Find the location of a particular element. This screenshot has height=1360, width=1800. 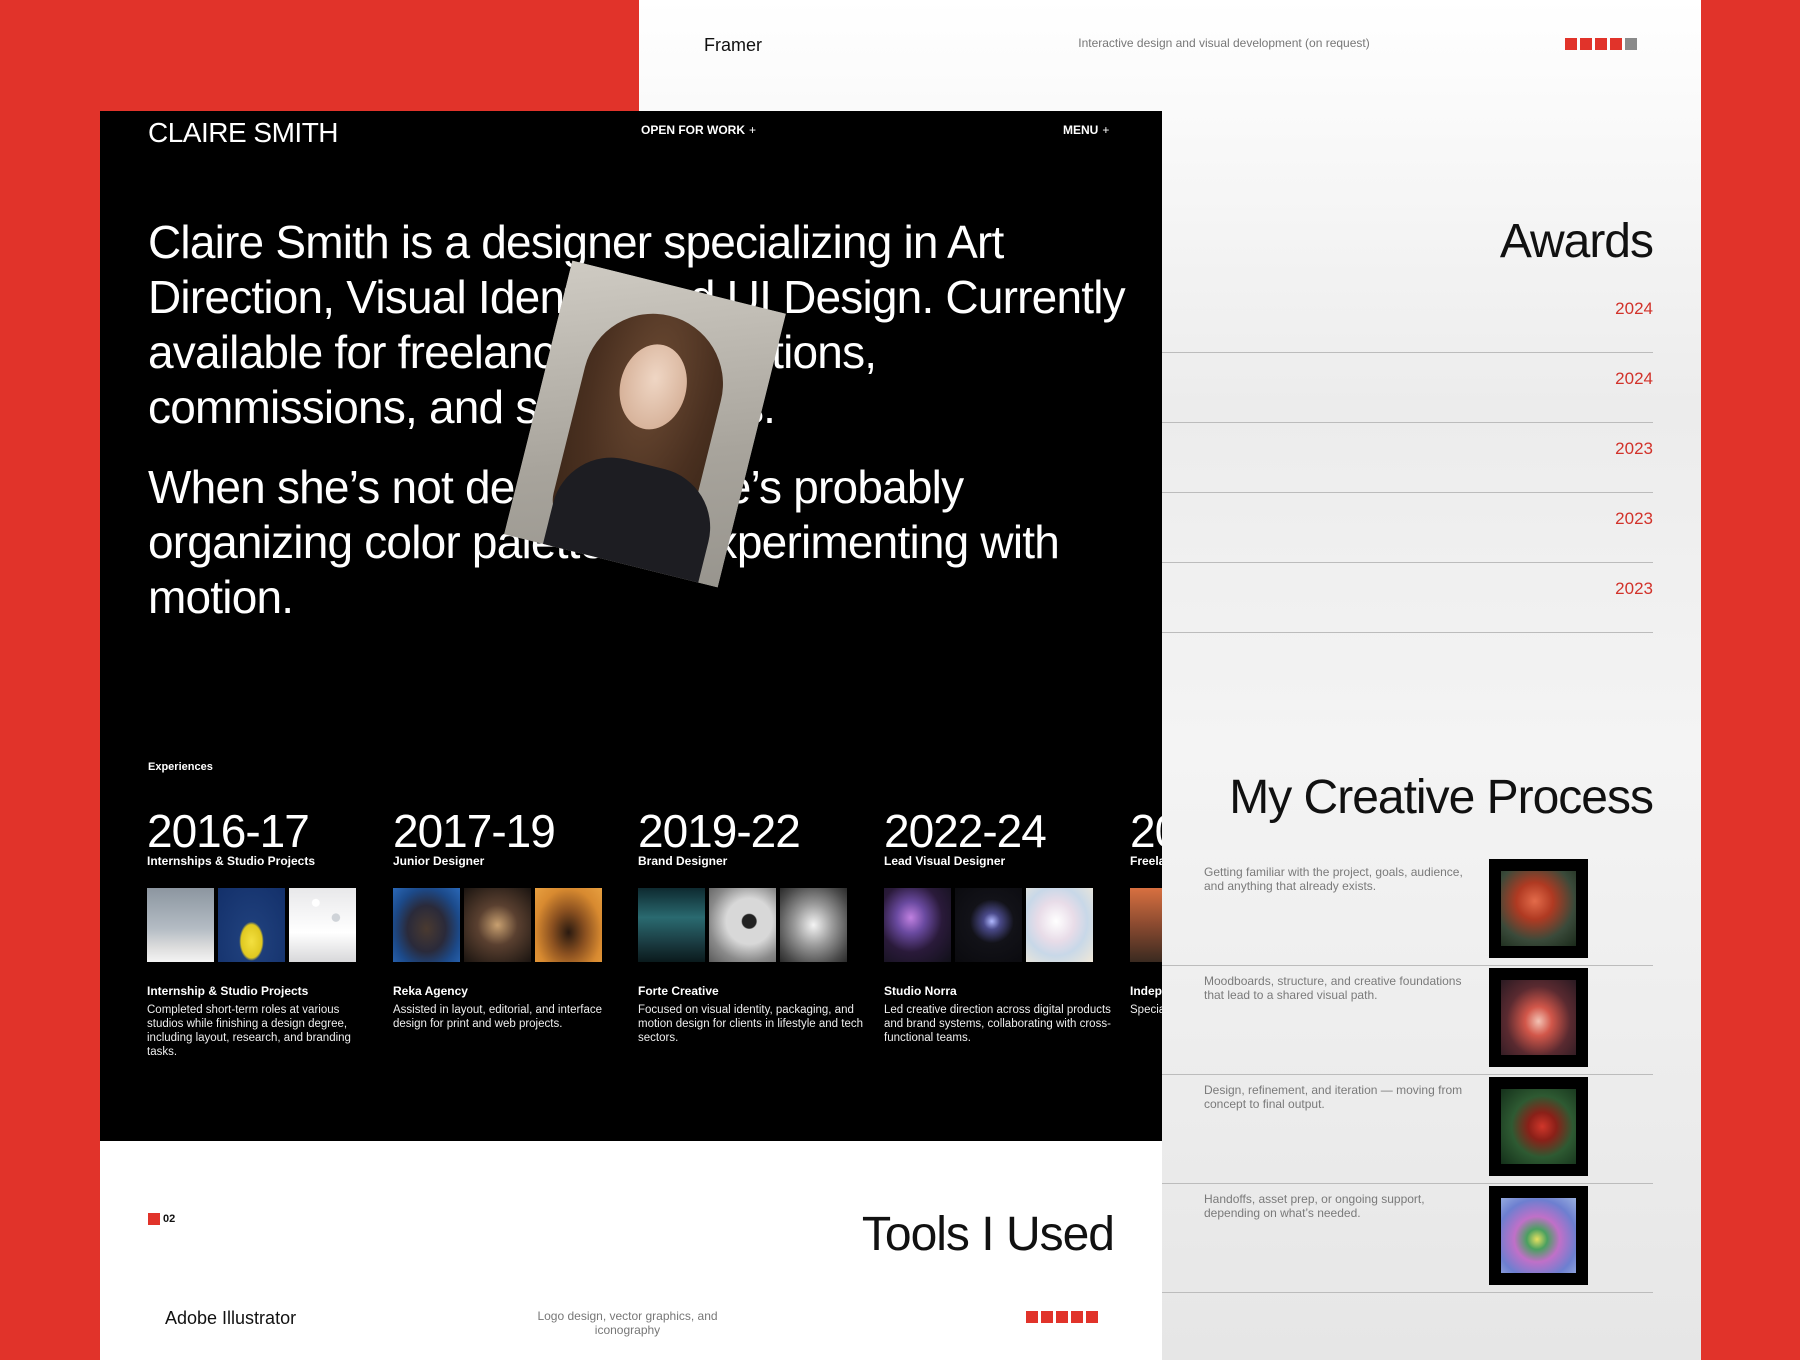

experience-company: Reka Agency is located at coordinates (430, 991).